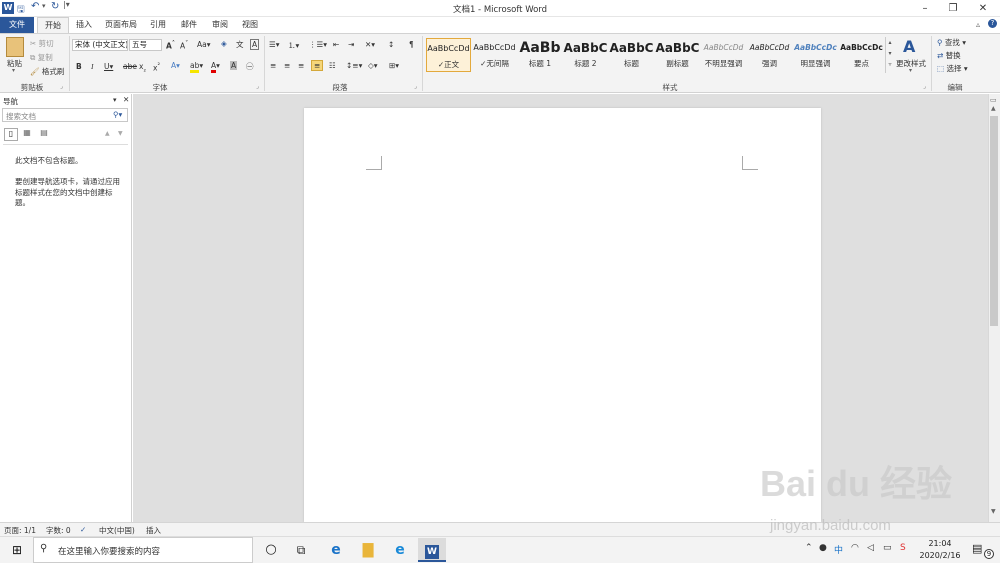 Image resolution: width=1000 pixels, height=563 pixels. What do you see at coordinates (145, 45) in the screenshot?
I see `font-size-select: 五号` at bounding box center [145, 45].